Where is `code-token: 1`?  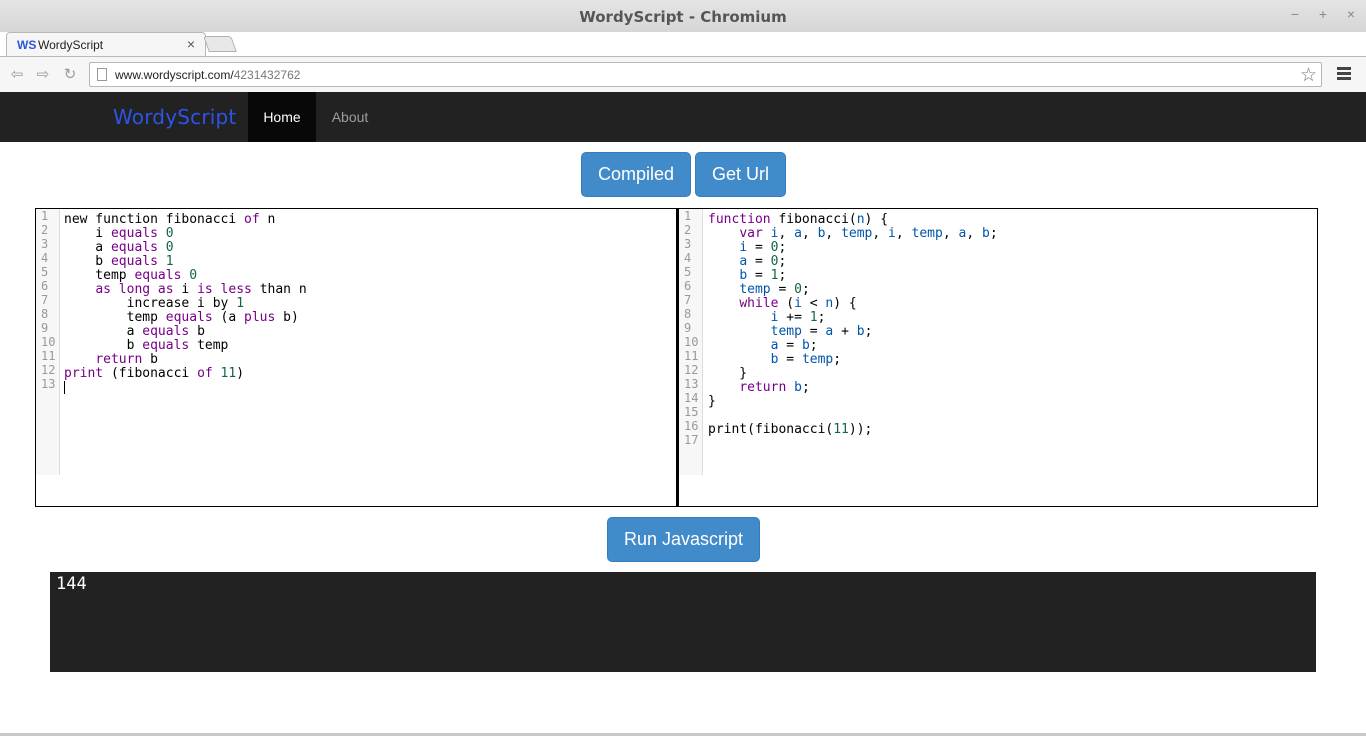 code-token: 1 is located at coordinates (169, 261).